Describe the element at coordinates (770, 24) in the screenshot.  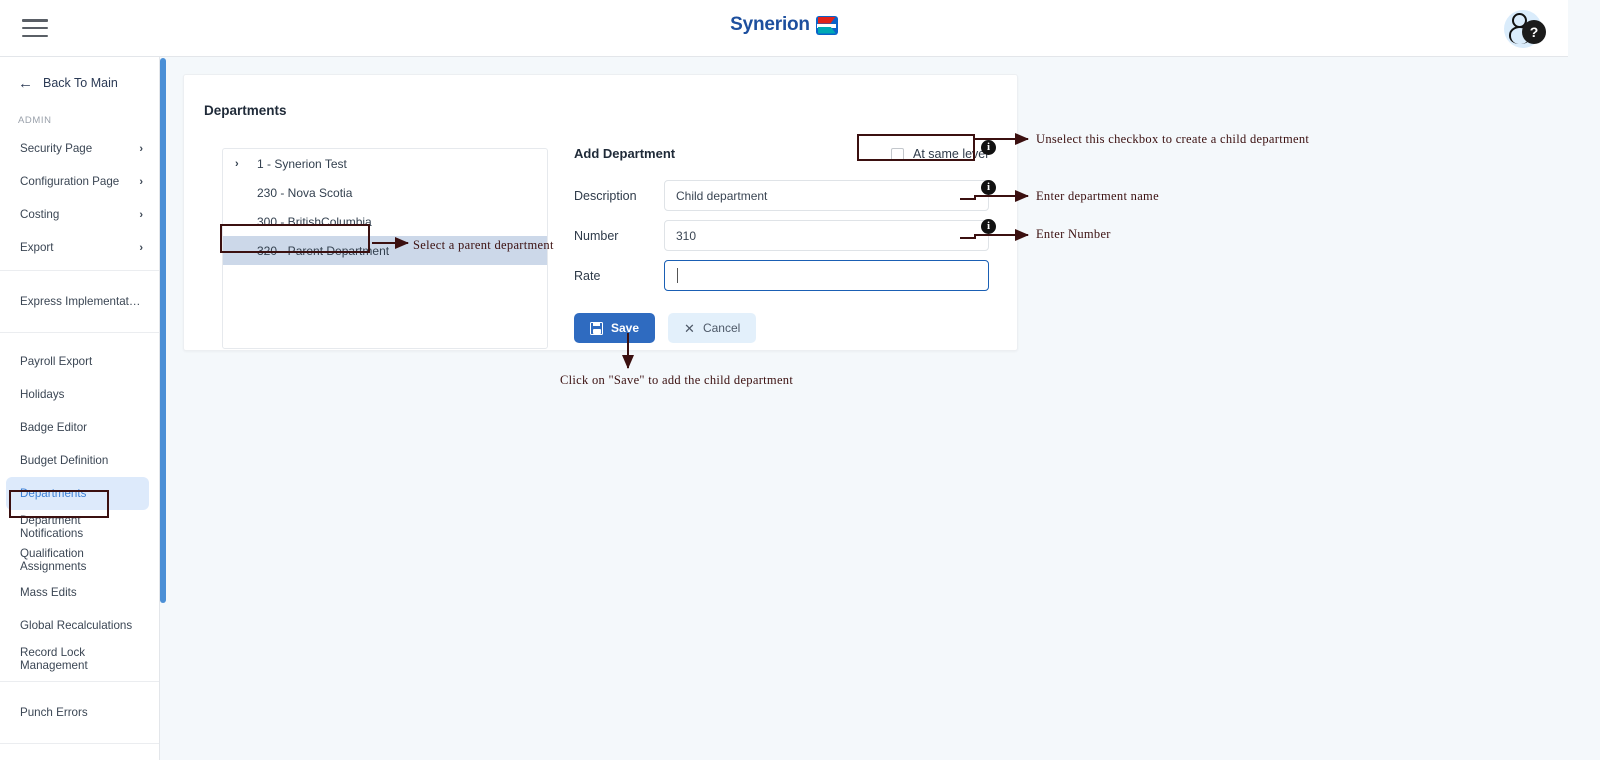
I see `brand-name: Synerion` at that location.